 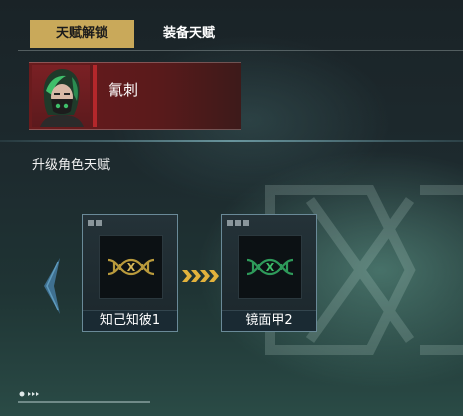 What do you see at coordinates (82, 34) in the screenshot?
I see `tab-talent-unlock: 天赋解锁` at bounding box center [82, 34].